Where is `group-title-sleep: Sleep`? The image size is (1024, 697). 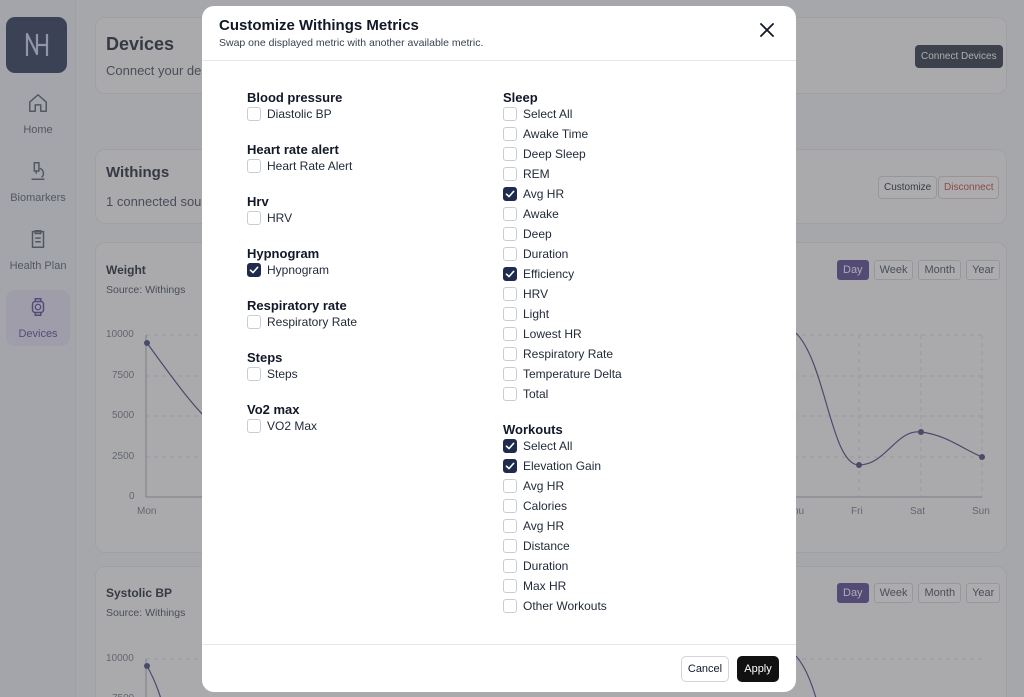 group-title-sleep: Sleep is located at coordinates (520, 97).